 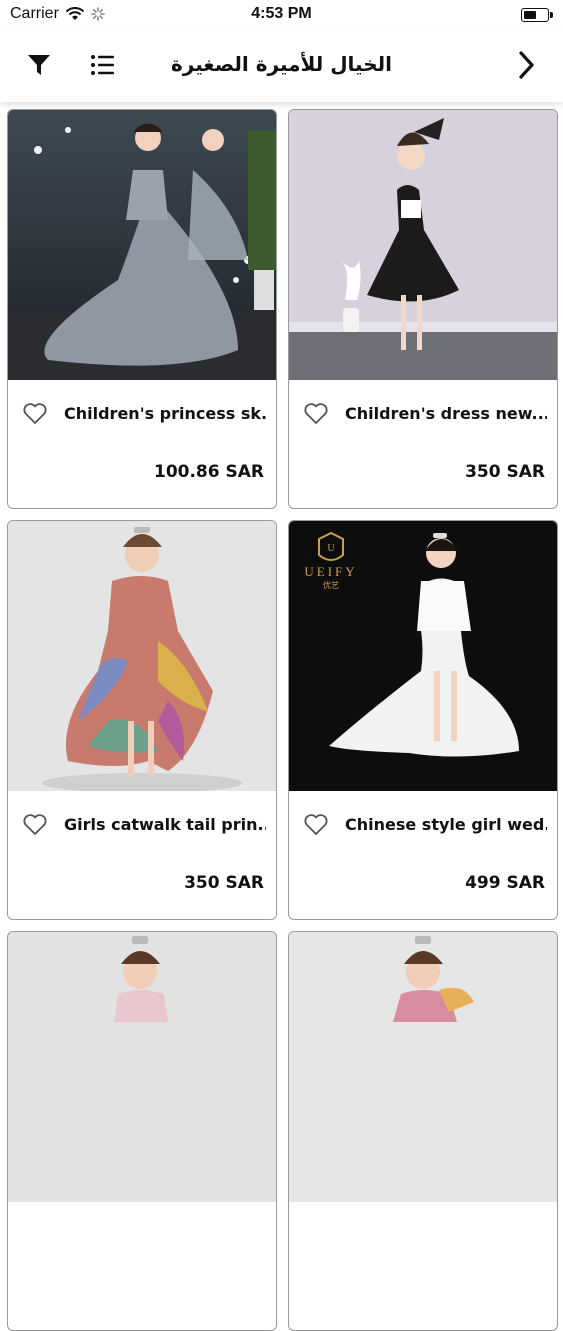 I want to click on status-bar: Carrier 4:53 PM, so click(x=281, y=15).